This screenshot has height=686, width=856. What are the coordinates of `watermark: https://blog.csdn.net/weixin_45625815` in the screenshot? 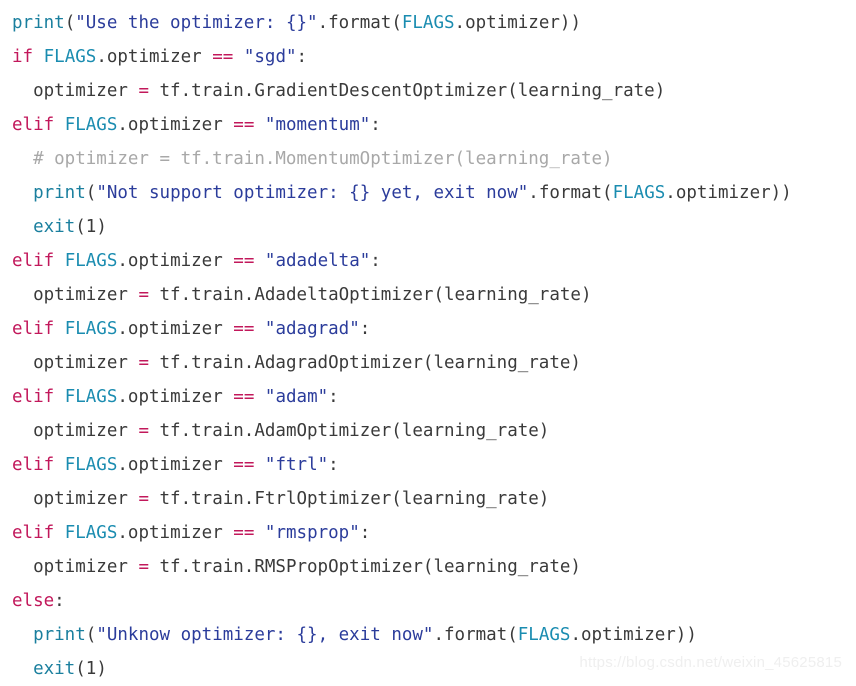 It's located at (710, 662).